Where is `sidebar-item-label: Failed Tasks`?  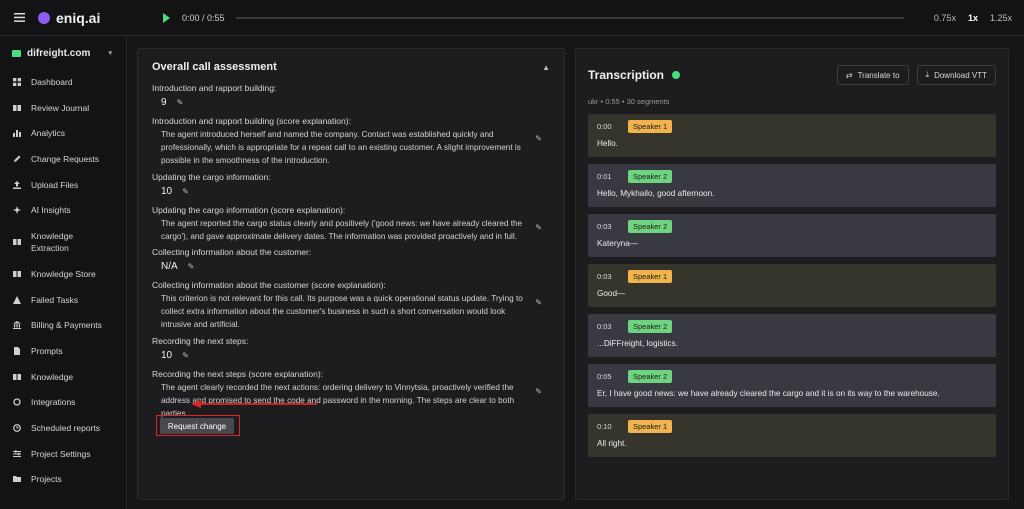 sidebar-item-label: Failed Tasks is located at coordinates (55, 299).